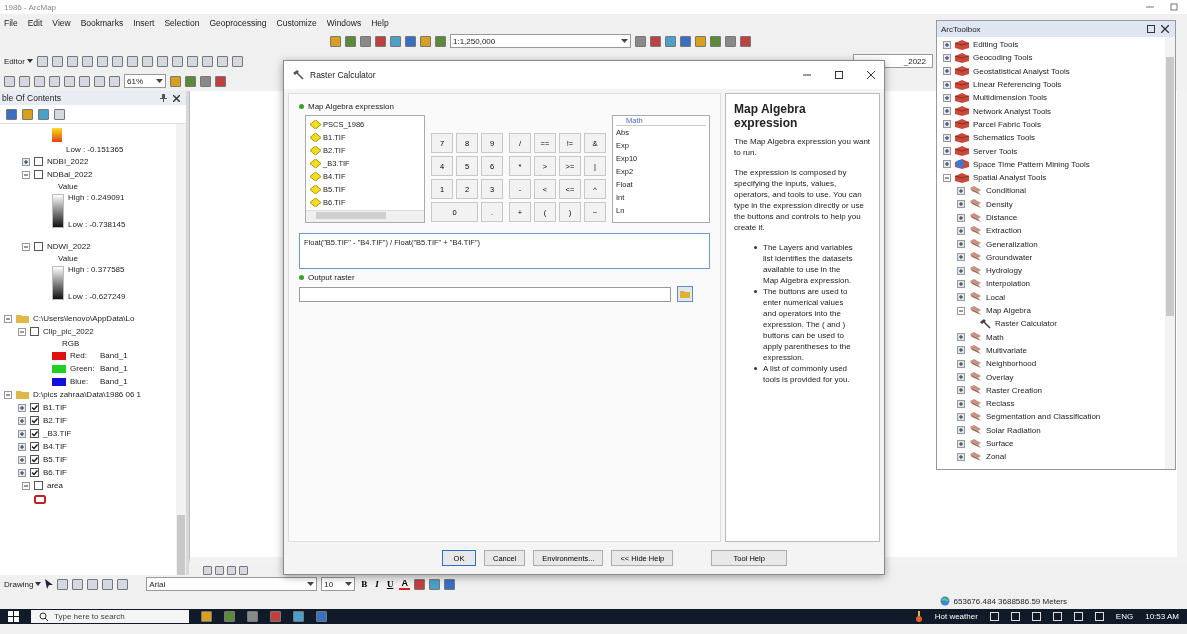  Describe the element at coordinates (956, 616) in the screenshot. I see `weather-text: Hot weather` at that location.